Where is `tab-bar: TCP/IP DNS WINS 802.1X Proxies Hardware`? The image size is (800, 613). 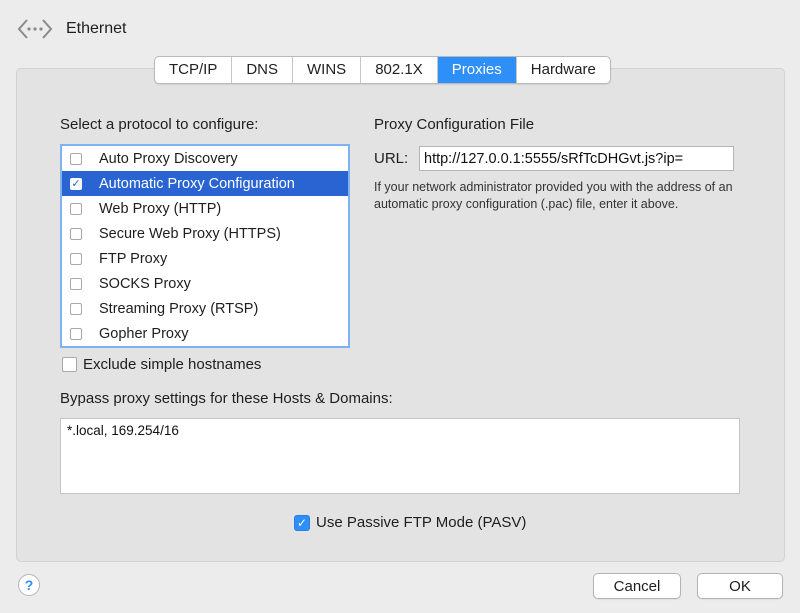 tab-bar: TCP/IP DNS WINS 802.1X Proxies Hardware is located at coordinates (382, 70).